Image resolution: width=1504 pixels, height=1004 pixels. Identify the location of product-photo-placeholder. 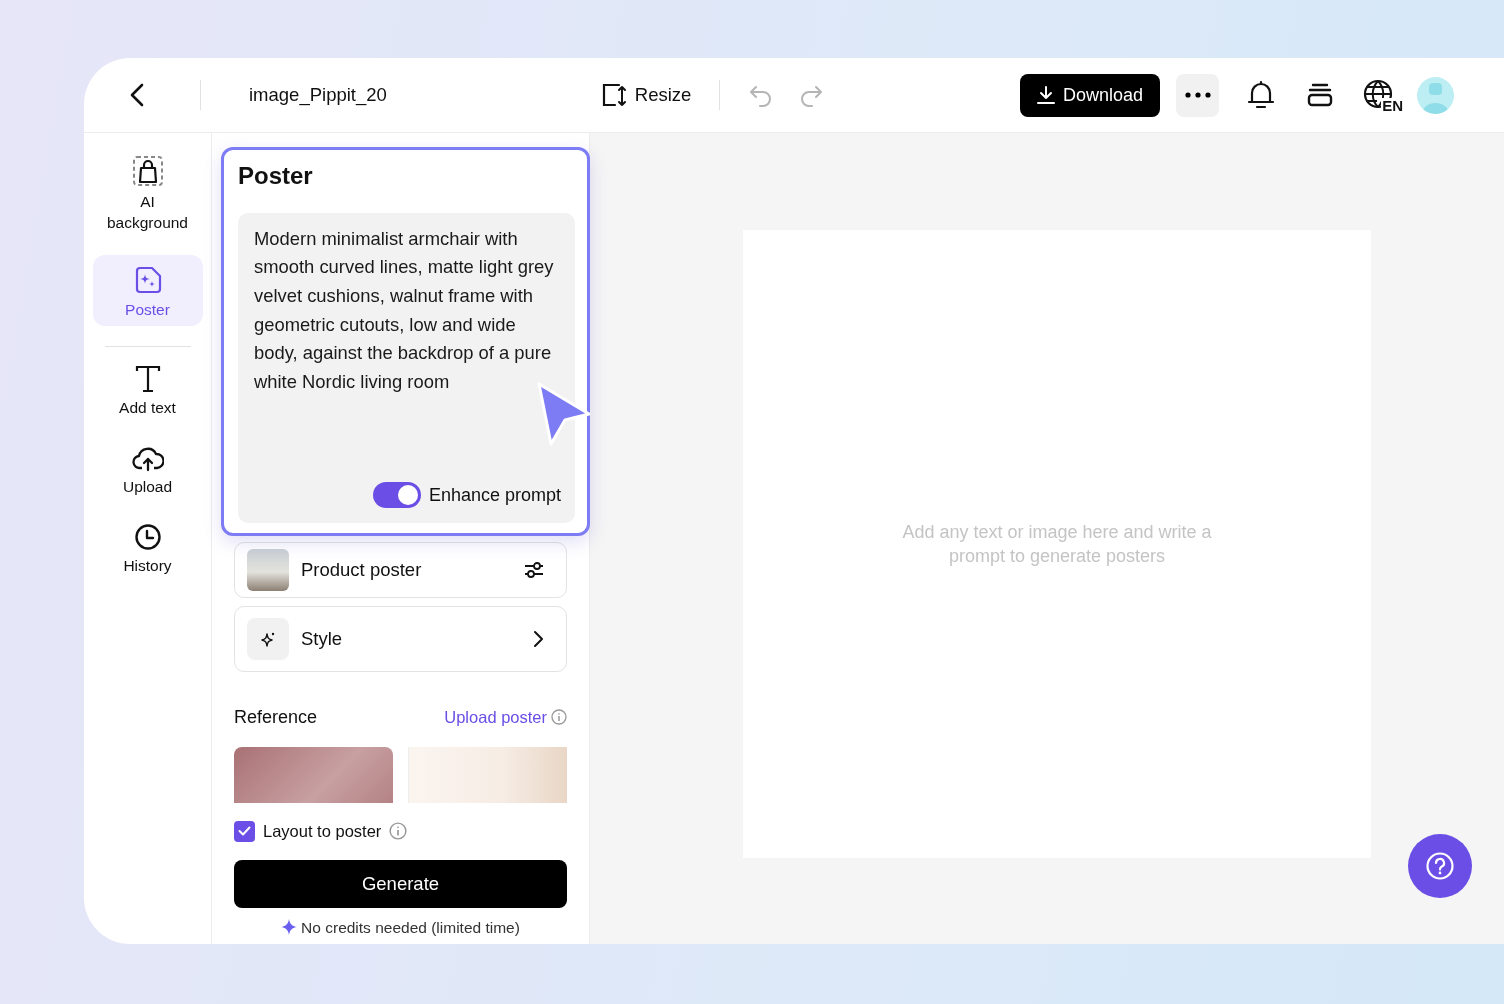
(268, 569).